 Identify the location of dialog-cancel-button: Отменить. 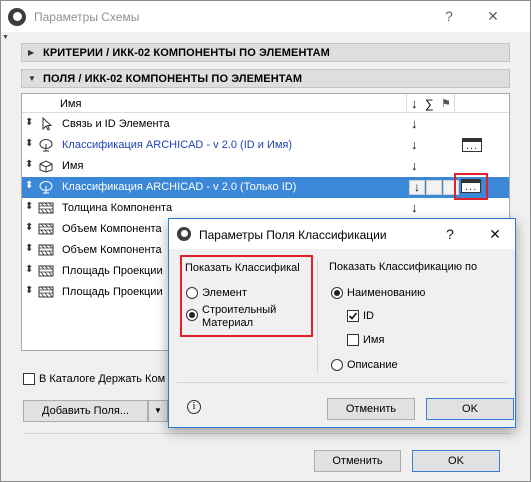
(371, 409).